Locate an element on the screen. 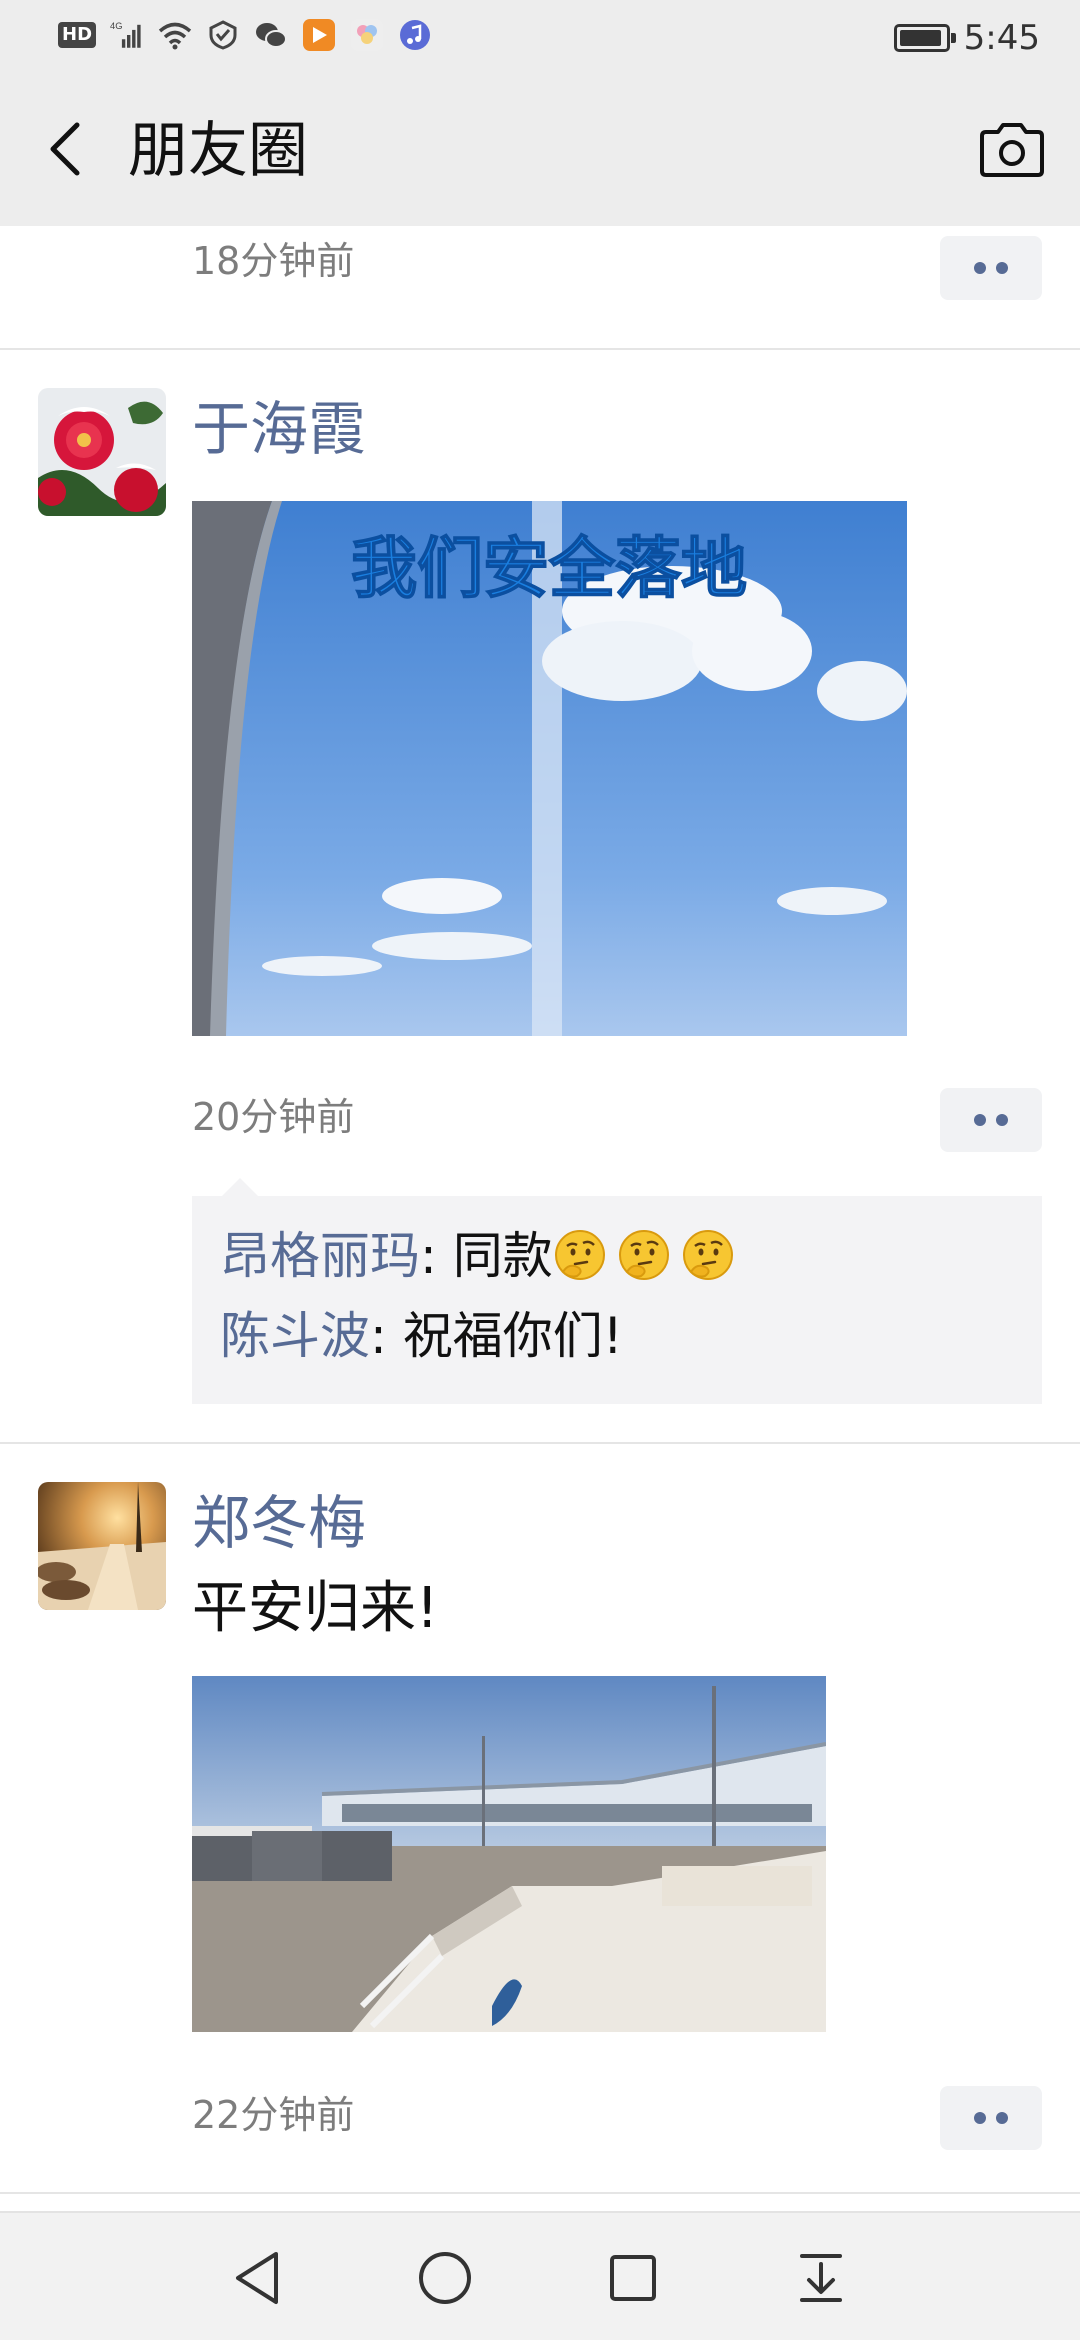  recents-square-icon is located at coordinates (633, 2278).